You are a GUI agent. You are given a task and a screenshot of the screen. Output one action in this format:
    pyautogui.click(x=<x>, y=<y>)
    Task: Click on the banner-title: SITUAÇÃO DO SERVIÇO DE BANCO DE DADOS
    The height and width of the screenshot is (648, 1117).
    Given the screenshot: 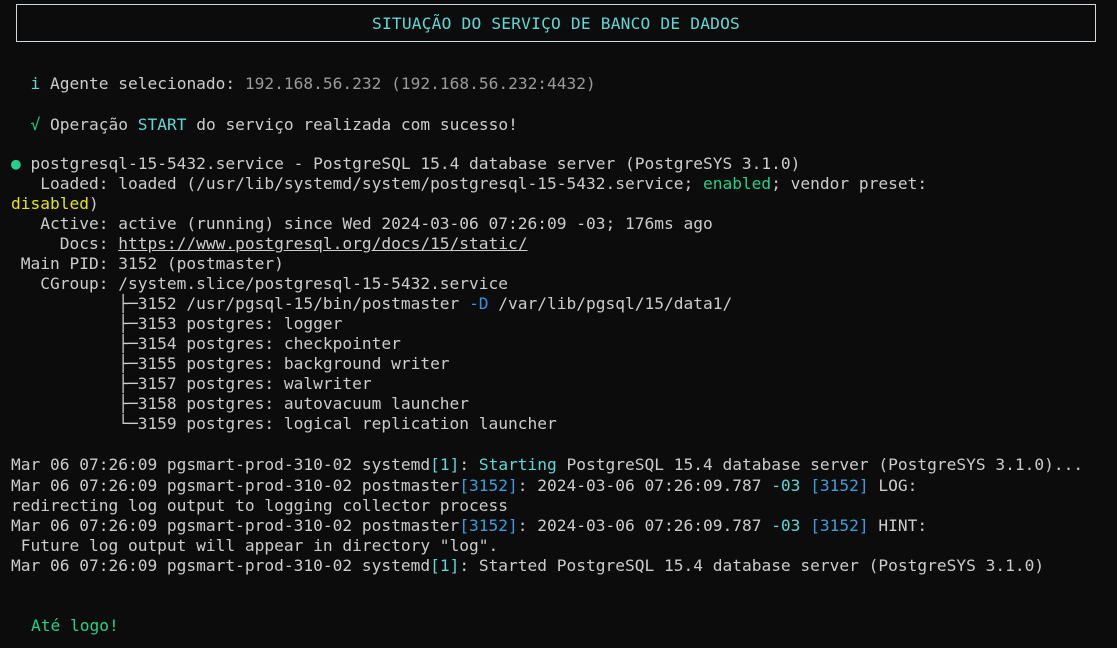 What is the action you would take?
    pyautogui.click(x=556, y=23)
    